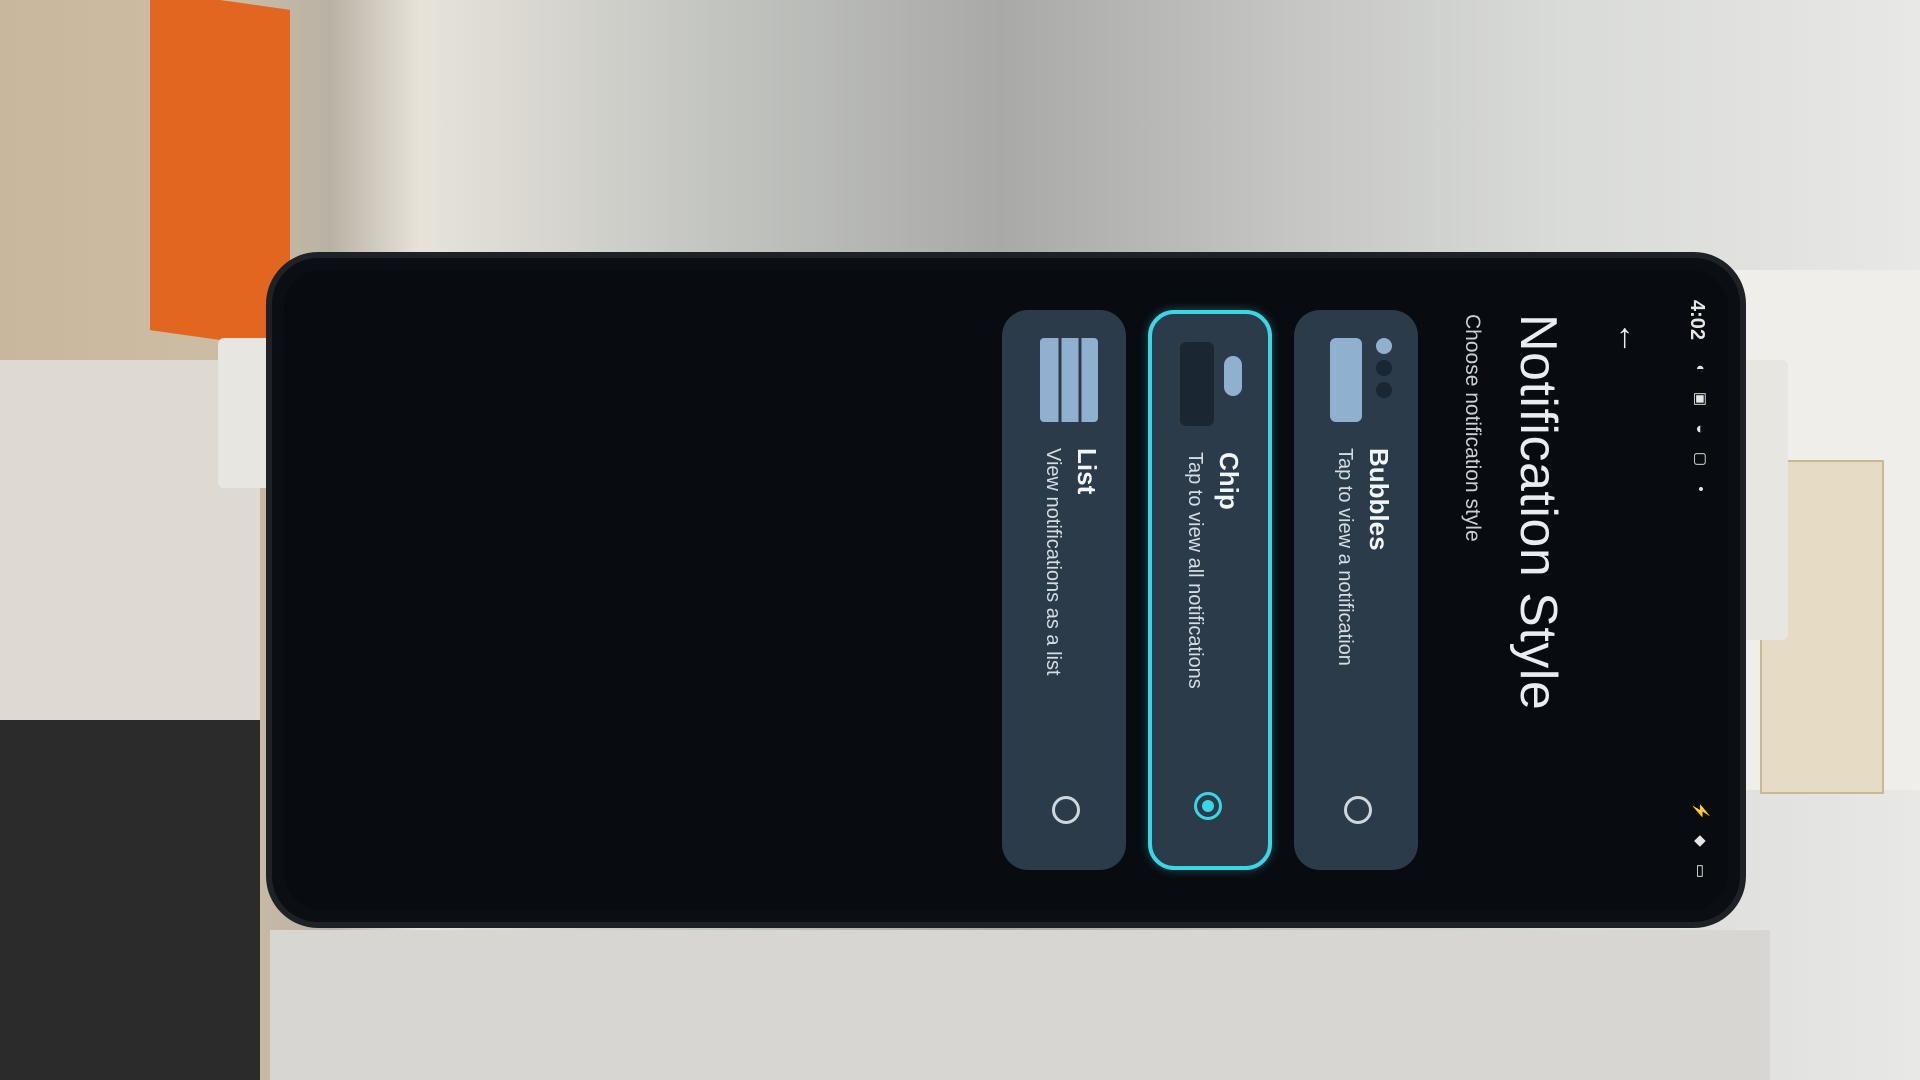 The width and height of the screenshot is (1920, 1080). What do you see at coordinates (1697, 320) in the screenshot?
I see `status-time: 4:02` at bounding box center [1697, 320].